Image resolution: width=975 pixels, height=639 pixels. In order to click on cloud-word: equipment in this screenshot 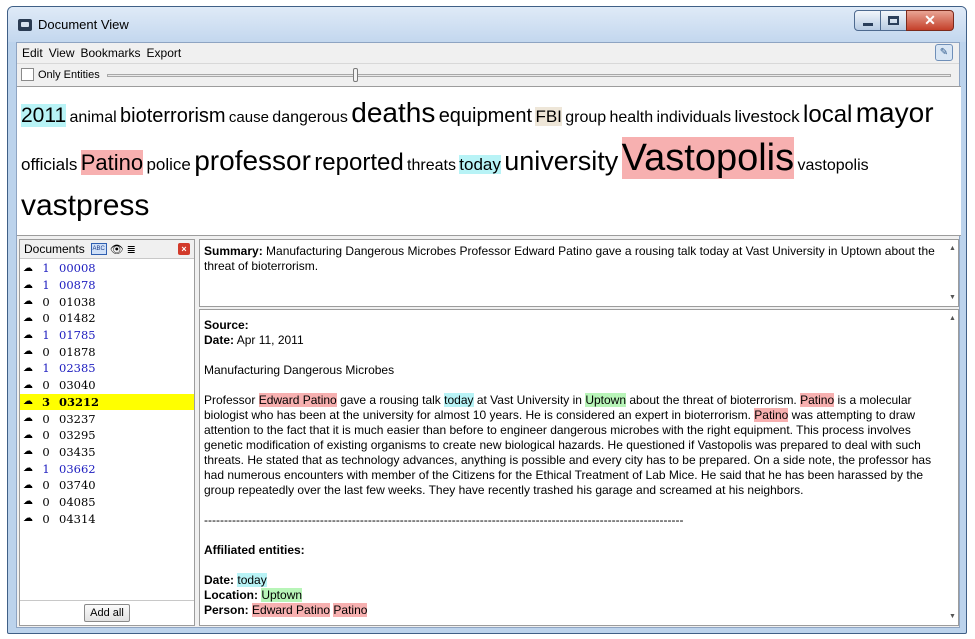, I will do `click(485, 116)`.